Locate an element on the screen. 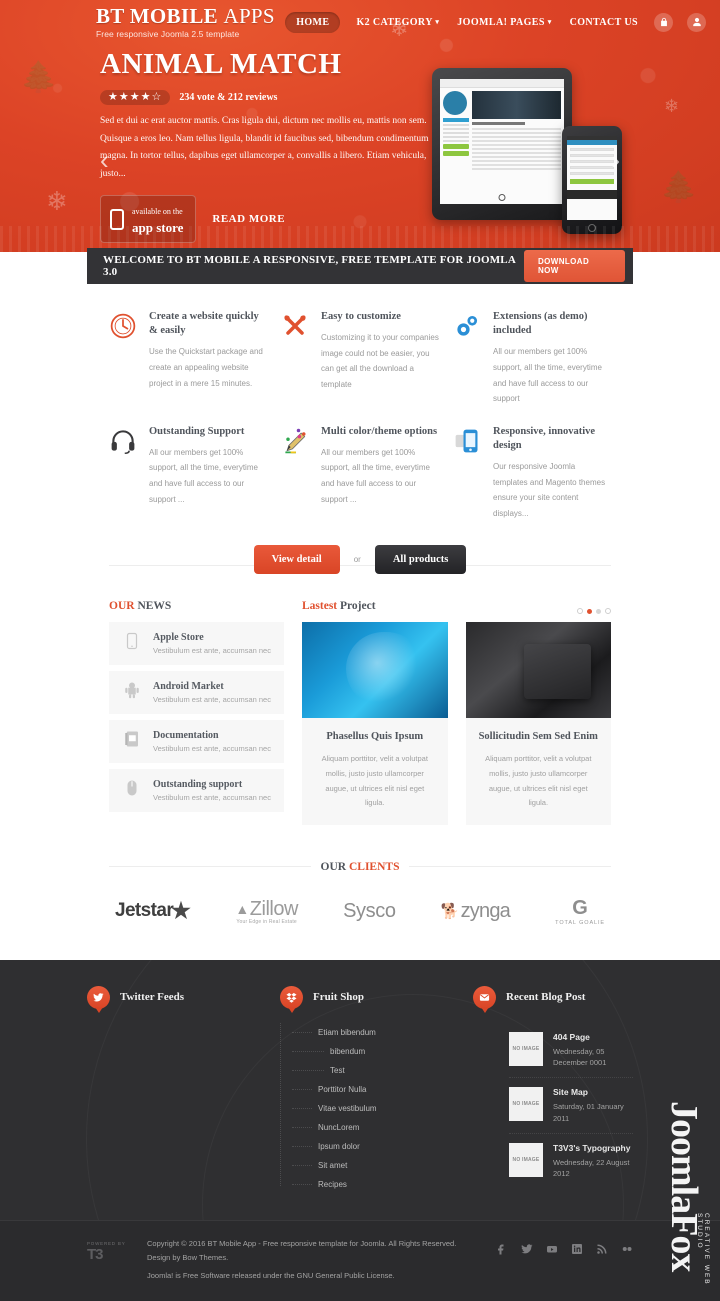  app-store-line2: app store is located at coordinates (158, 228).